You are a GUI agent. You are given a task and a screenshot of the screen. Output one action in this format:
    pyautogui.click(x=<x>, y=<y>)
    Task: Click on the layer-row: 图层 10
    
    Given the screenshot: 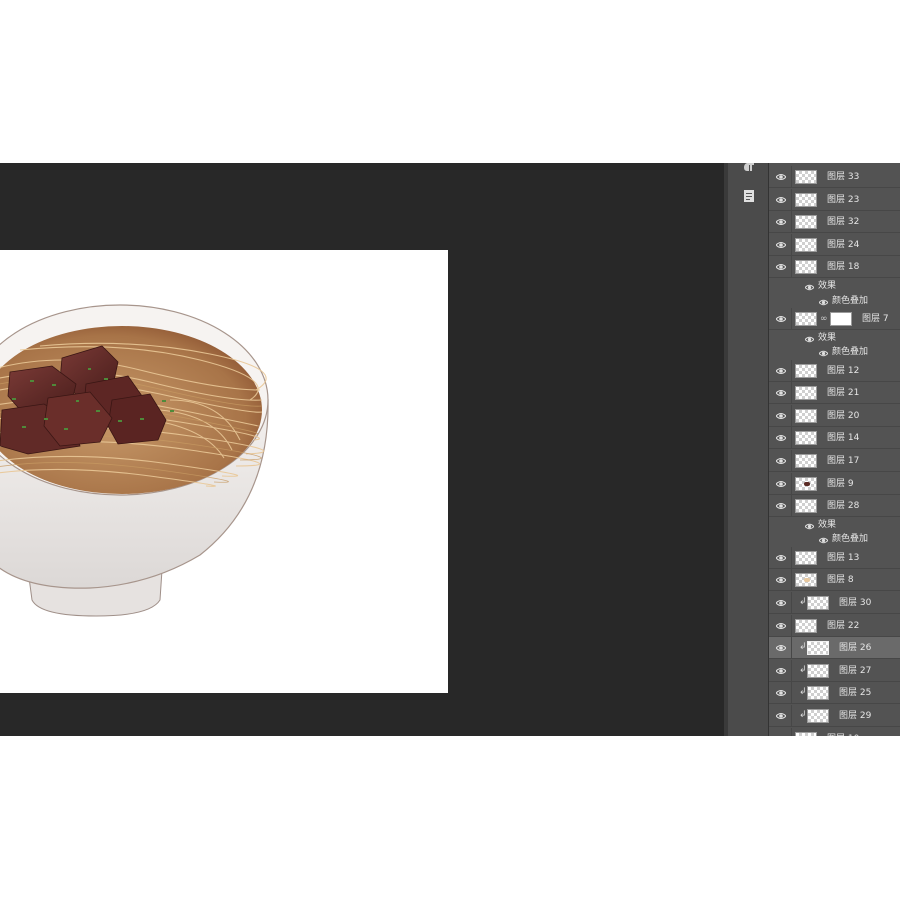 What is the action you would take?
    pyautogui.click(x=834, y=731)
    